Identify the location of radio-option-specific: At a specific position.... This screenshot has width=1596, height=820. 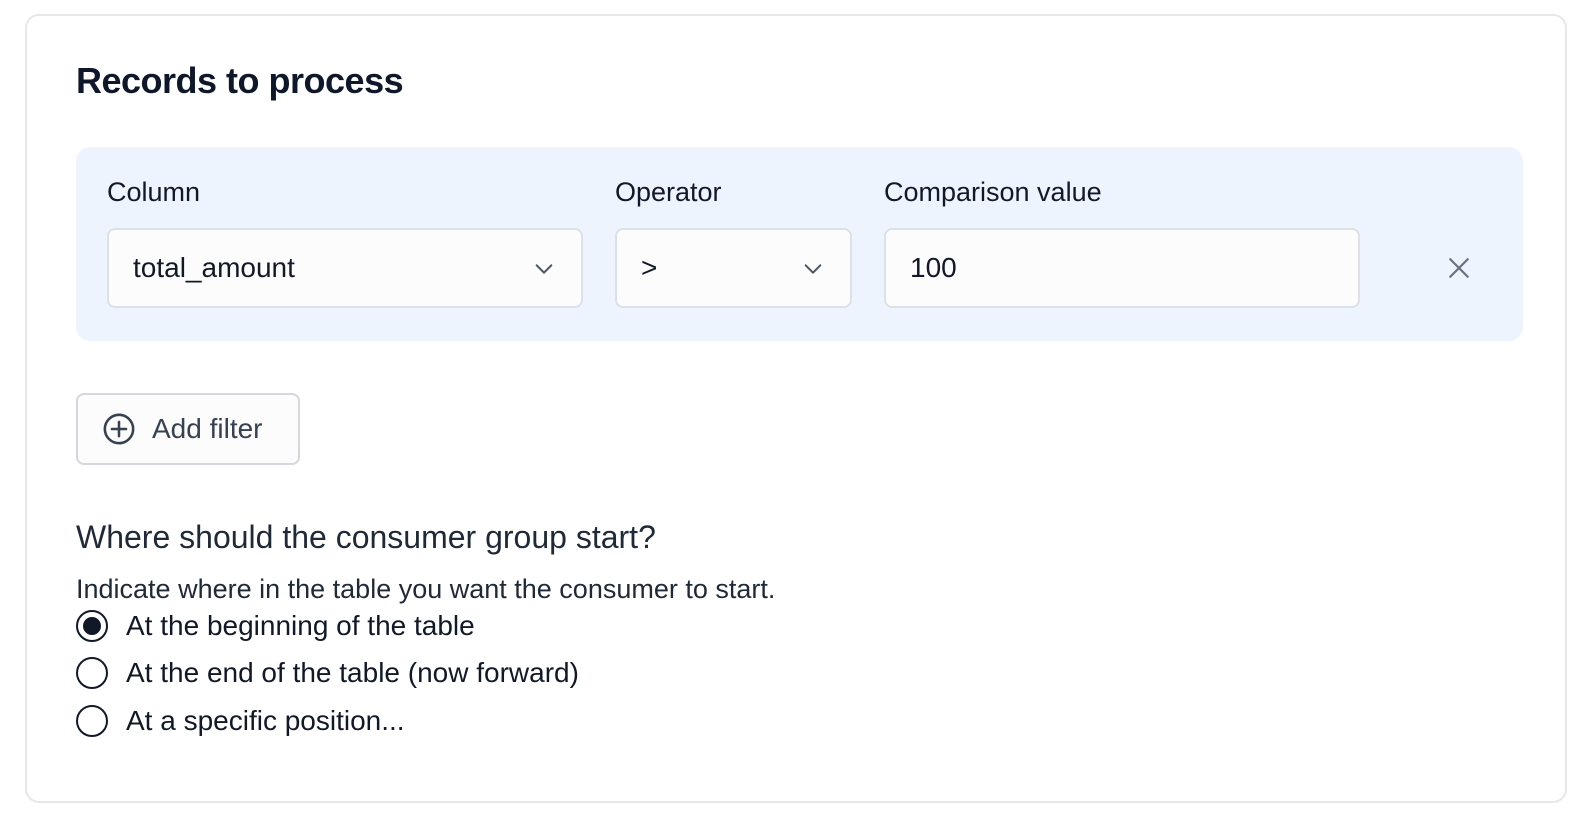
(240, 721).